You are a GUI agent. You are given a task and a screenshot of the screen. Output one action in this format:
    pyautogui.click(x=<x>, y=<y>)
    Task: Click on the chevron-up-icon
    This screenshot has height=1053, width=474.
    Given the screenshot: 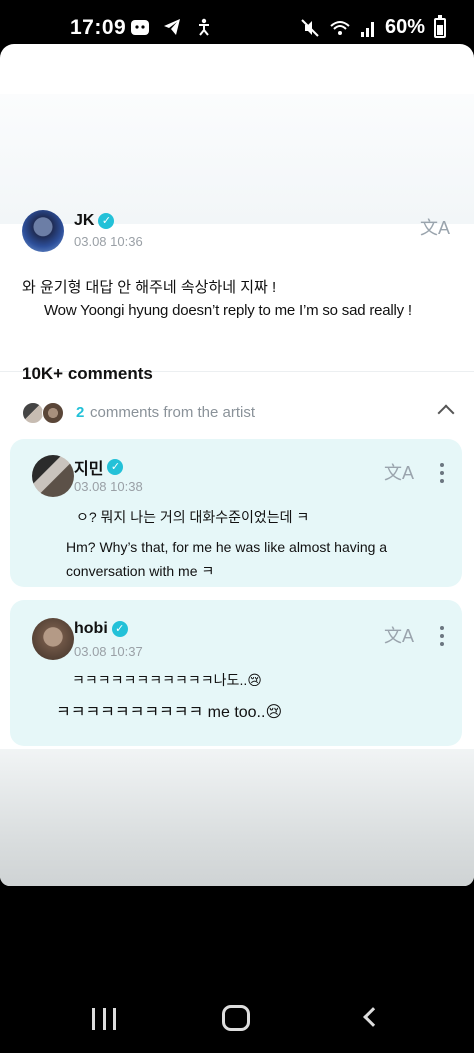 What is the action you would take?
    pyautogui.click(x=446, y=413)
    